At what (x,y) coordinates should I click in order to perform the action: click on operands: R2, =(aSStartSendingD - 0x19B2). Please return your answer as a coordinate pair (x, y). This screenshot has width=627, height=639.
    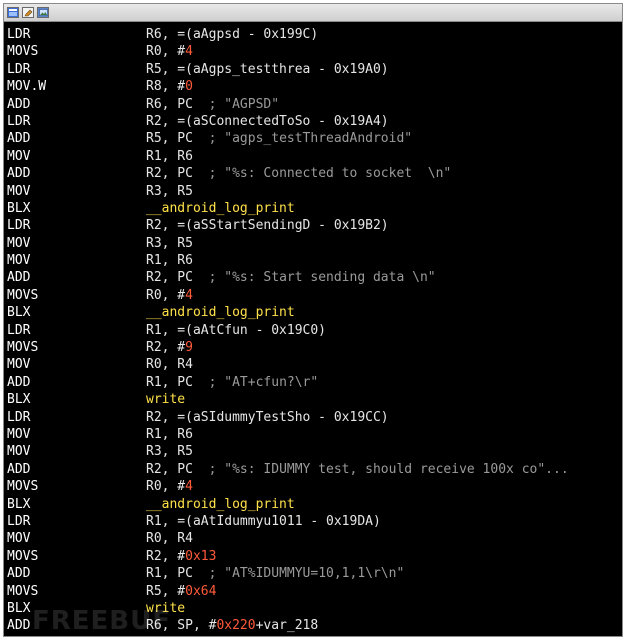
    Looking at the image, I should click on (384, 225).